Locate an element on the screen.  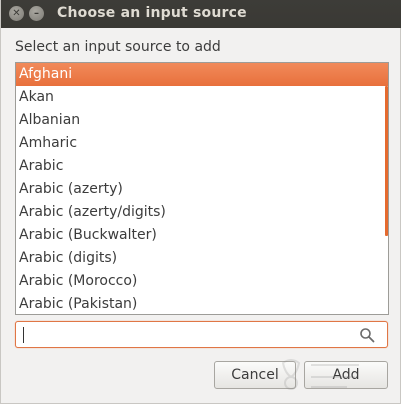
list-item: Arabic is located at coordinates (202, 166).